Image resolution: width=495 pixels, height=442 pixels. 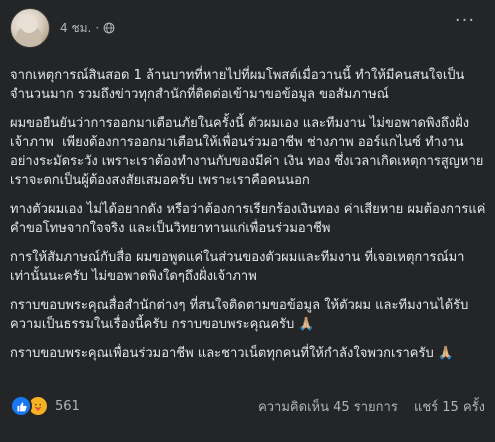 I want to click on engagement-stats: ความคิดเห็น 45 รายการ แชร์ 15 ครั้ง, so click(x=371, y=406).